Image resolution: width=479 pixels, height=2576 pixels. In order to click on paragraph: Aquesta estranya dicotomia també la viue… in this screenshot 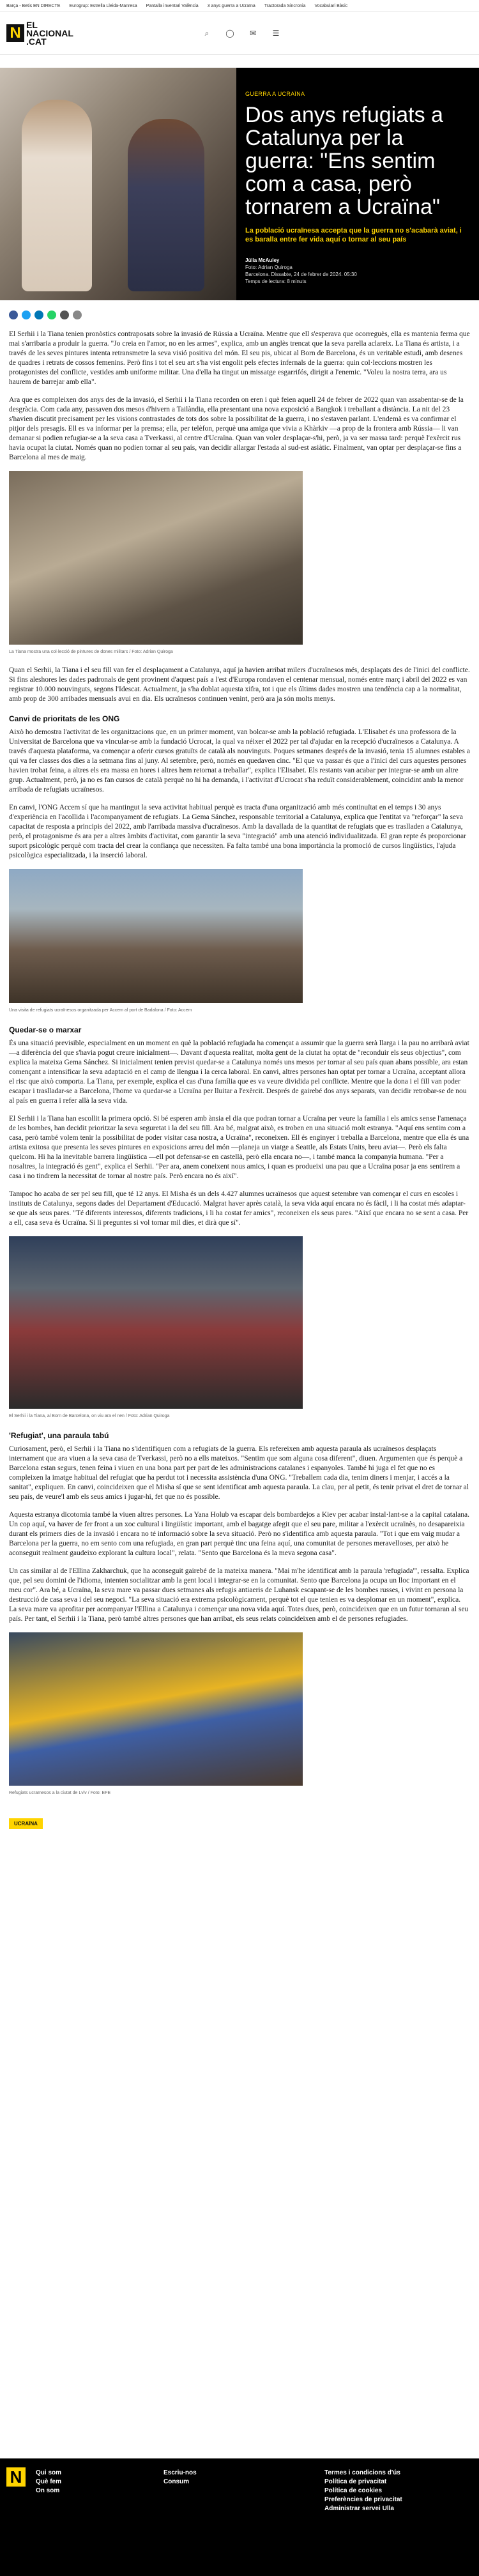, I will do `click(240, 1534)`.